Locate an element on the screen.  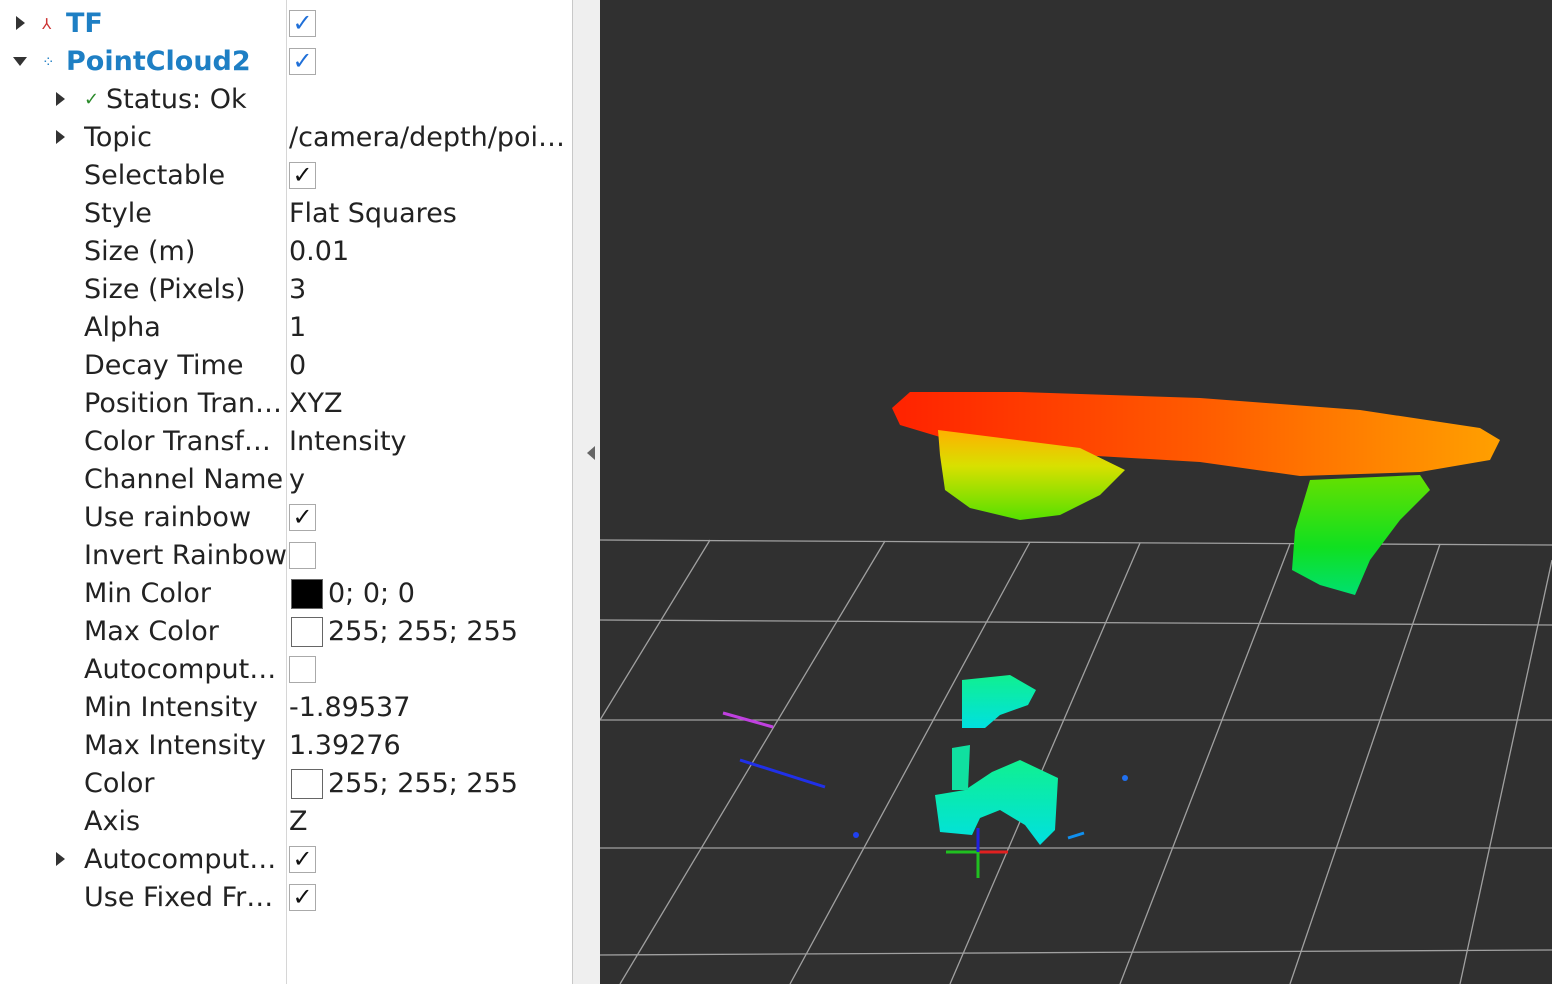
axis-value: Z is located at coordinates (298, 822).